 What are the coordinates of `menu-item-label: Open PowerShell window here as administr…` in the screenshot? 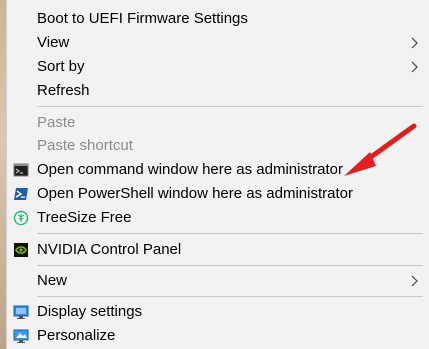 It's located at (195, 193).